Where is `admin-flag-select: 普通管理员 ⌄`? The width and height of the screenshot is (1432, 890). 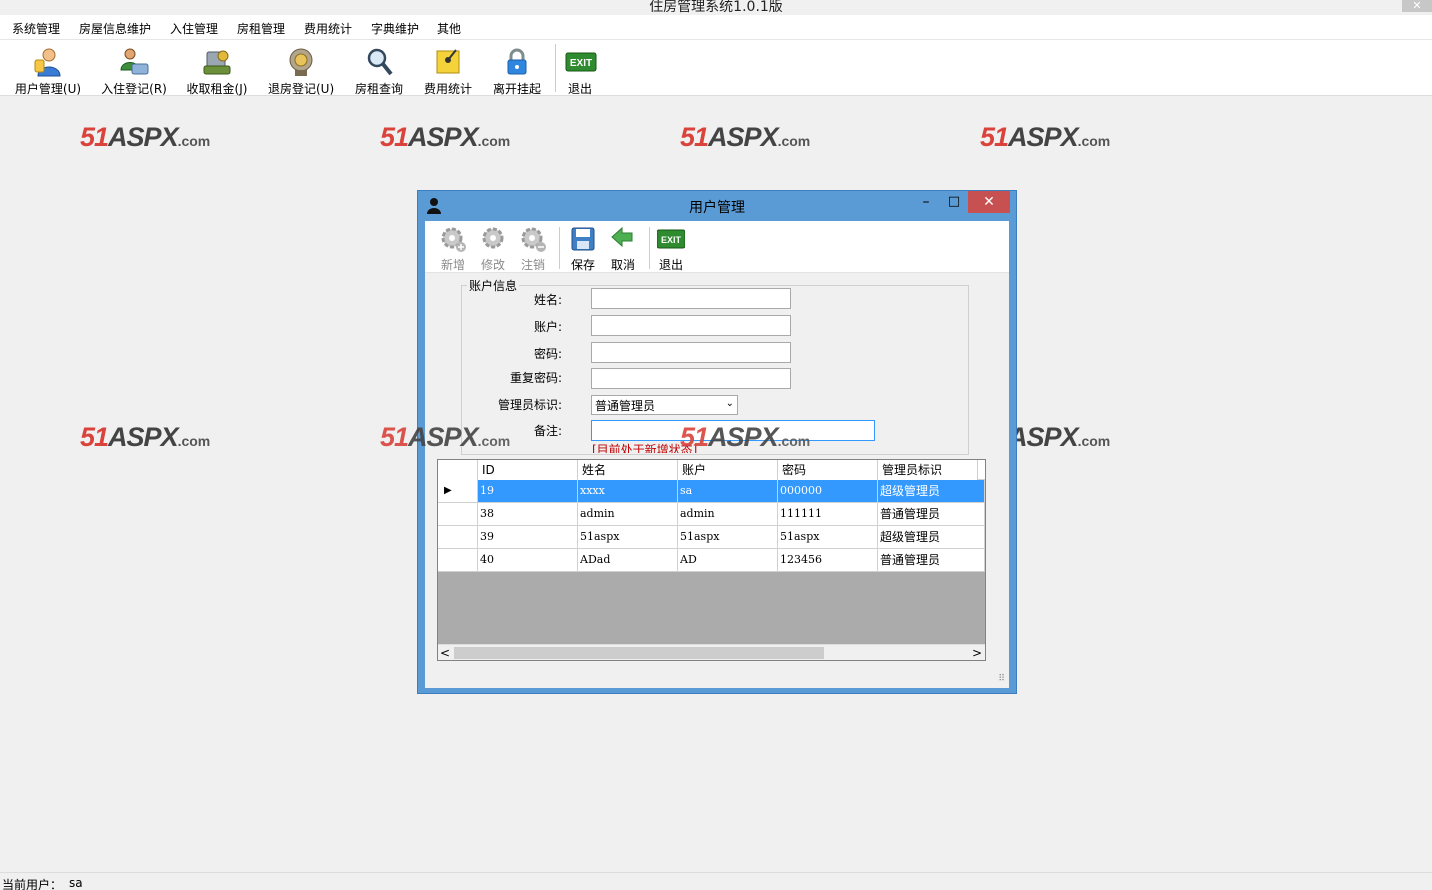 admin-flag-select: 普通管理员 ⌄ is located at coordinates (664, 405).